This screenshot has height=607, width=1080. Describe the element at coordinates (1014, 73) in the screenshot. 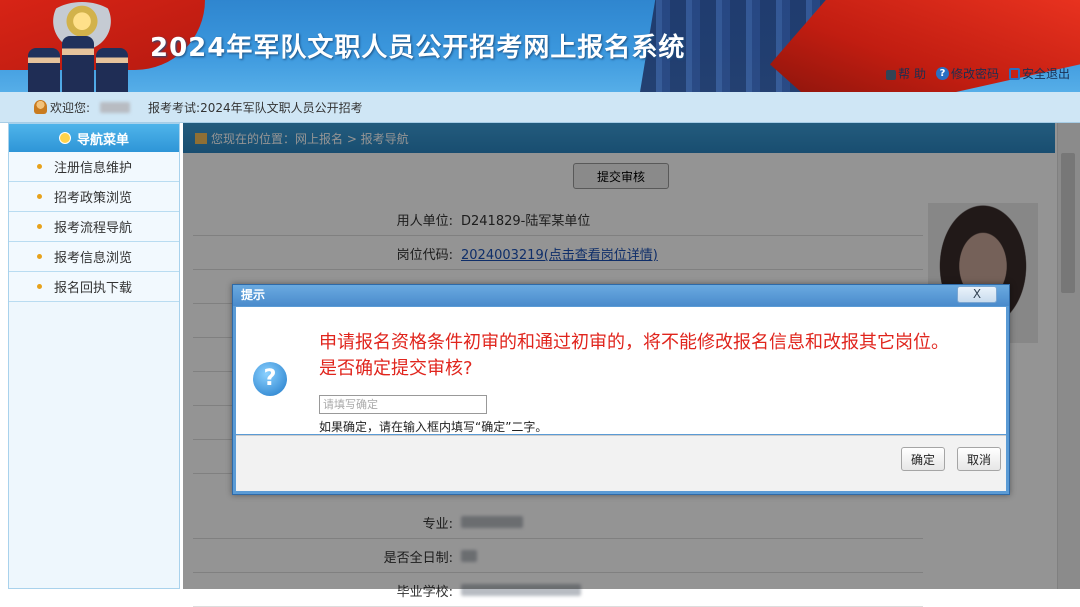

I see `exit-icon` at that location.